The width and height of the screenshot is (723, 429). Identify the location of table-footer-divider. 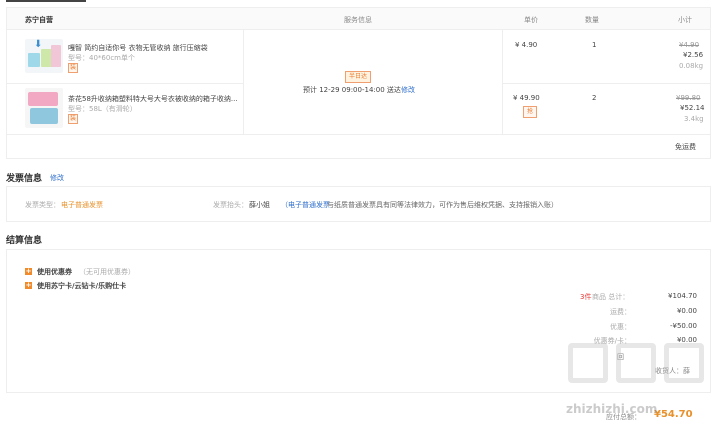
(358, 134).